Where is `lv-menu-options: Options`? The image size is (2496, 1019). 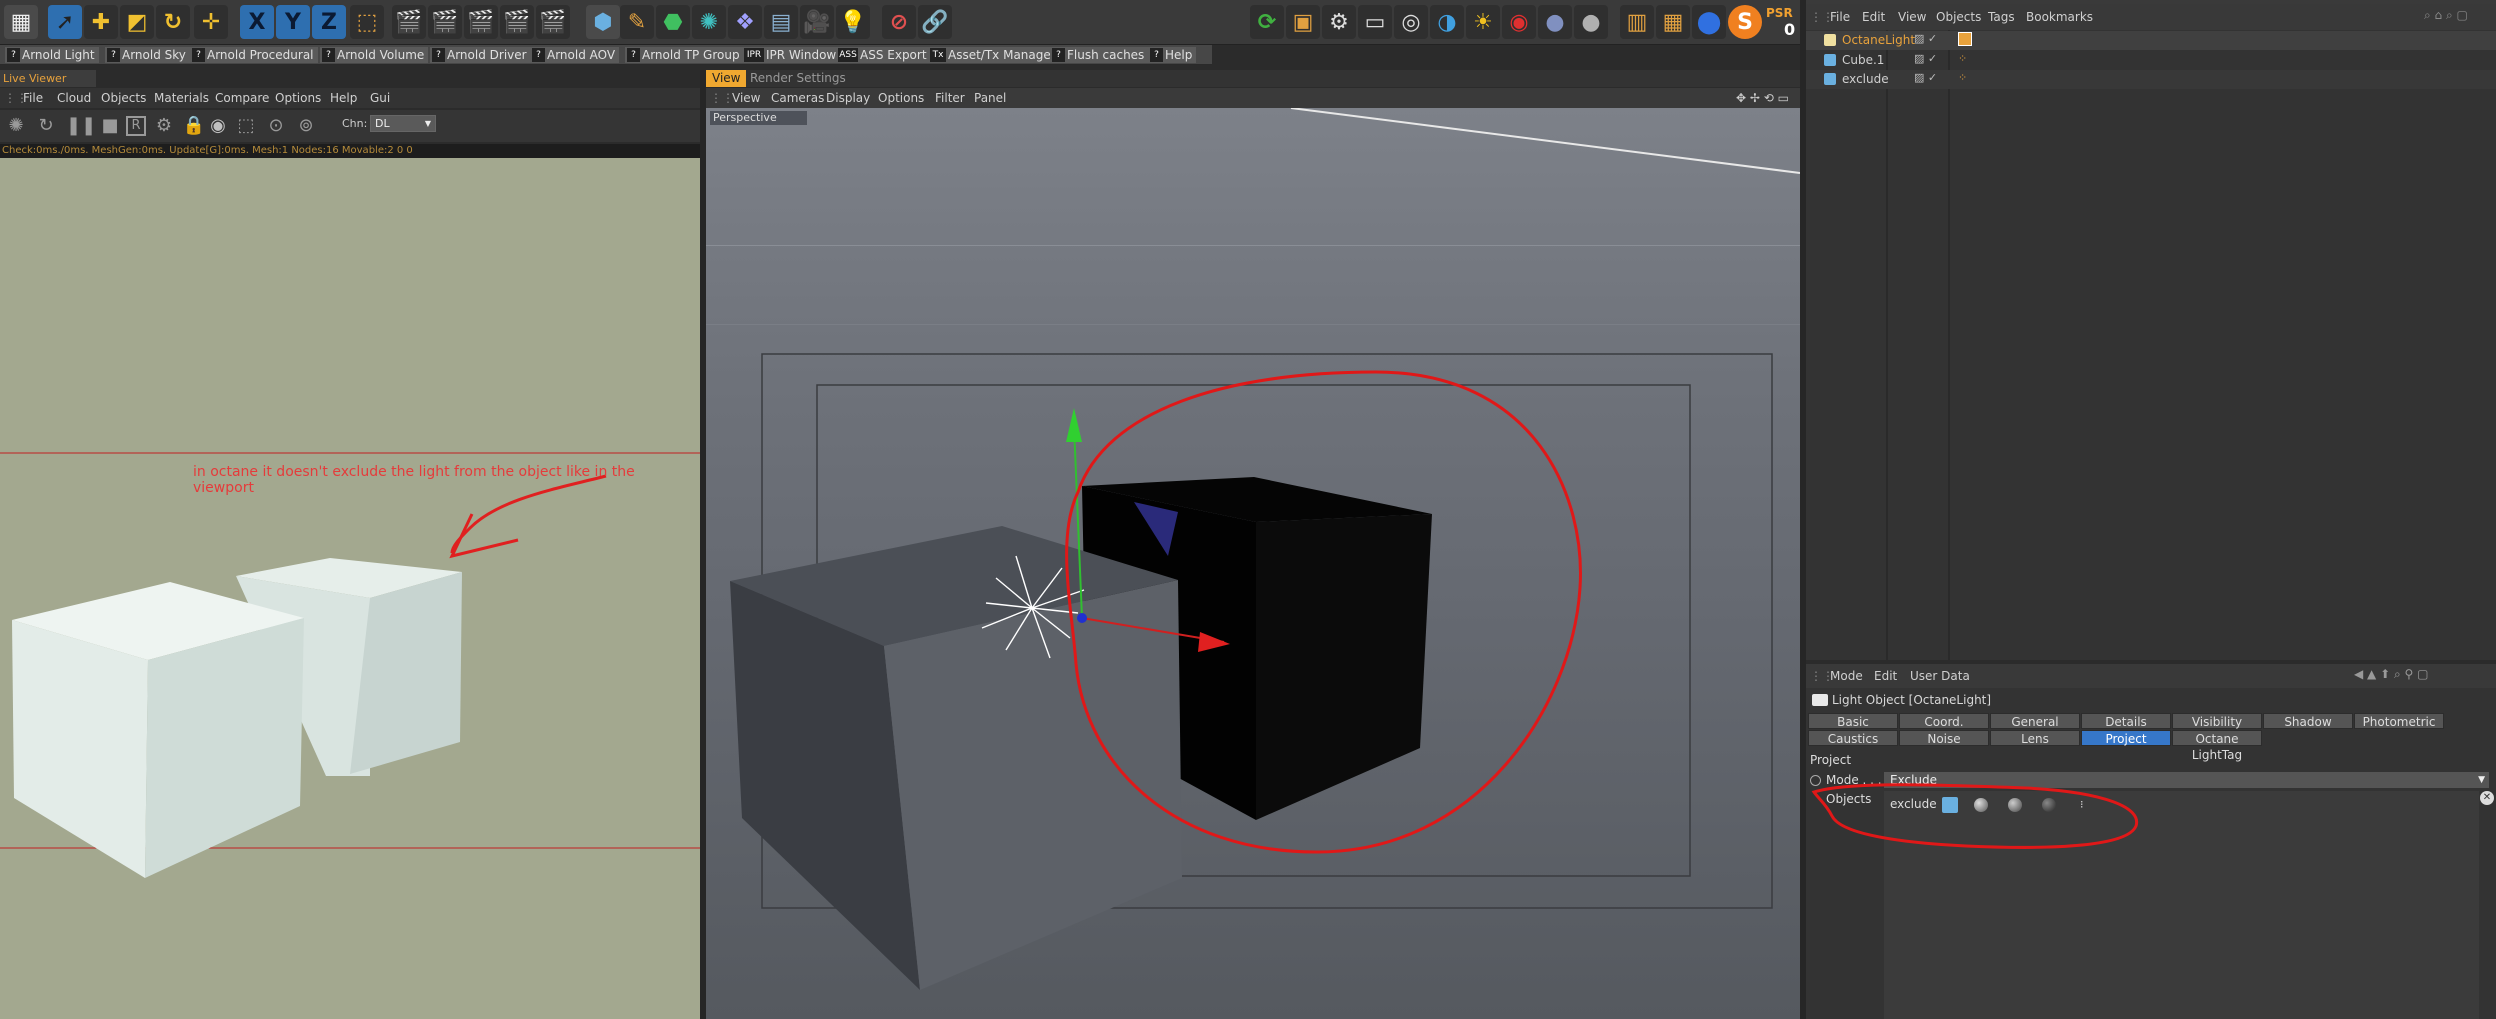
lv-menu-options: Options is located at coordinates (298, 98).